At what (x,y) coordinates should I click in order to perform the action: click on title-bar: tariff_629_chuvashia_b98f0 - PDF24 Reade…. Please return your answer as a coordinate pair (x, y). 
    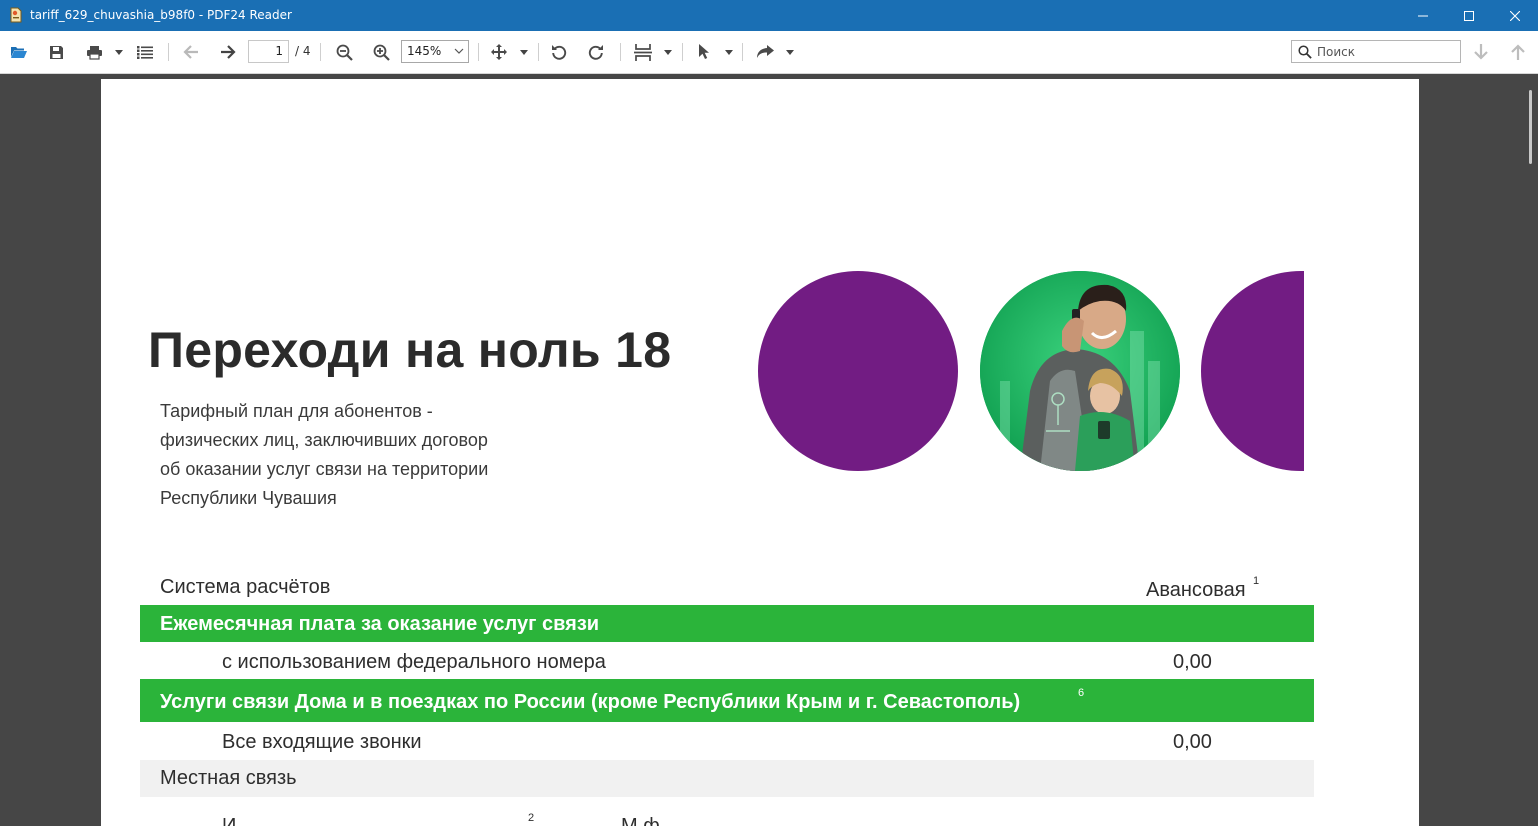
    Looking at the image, I should click on (769, 15).